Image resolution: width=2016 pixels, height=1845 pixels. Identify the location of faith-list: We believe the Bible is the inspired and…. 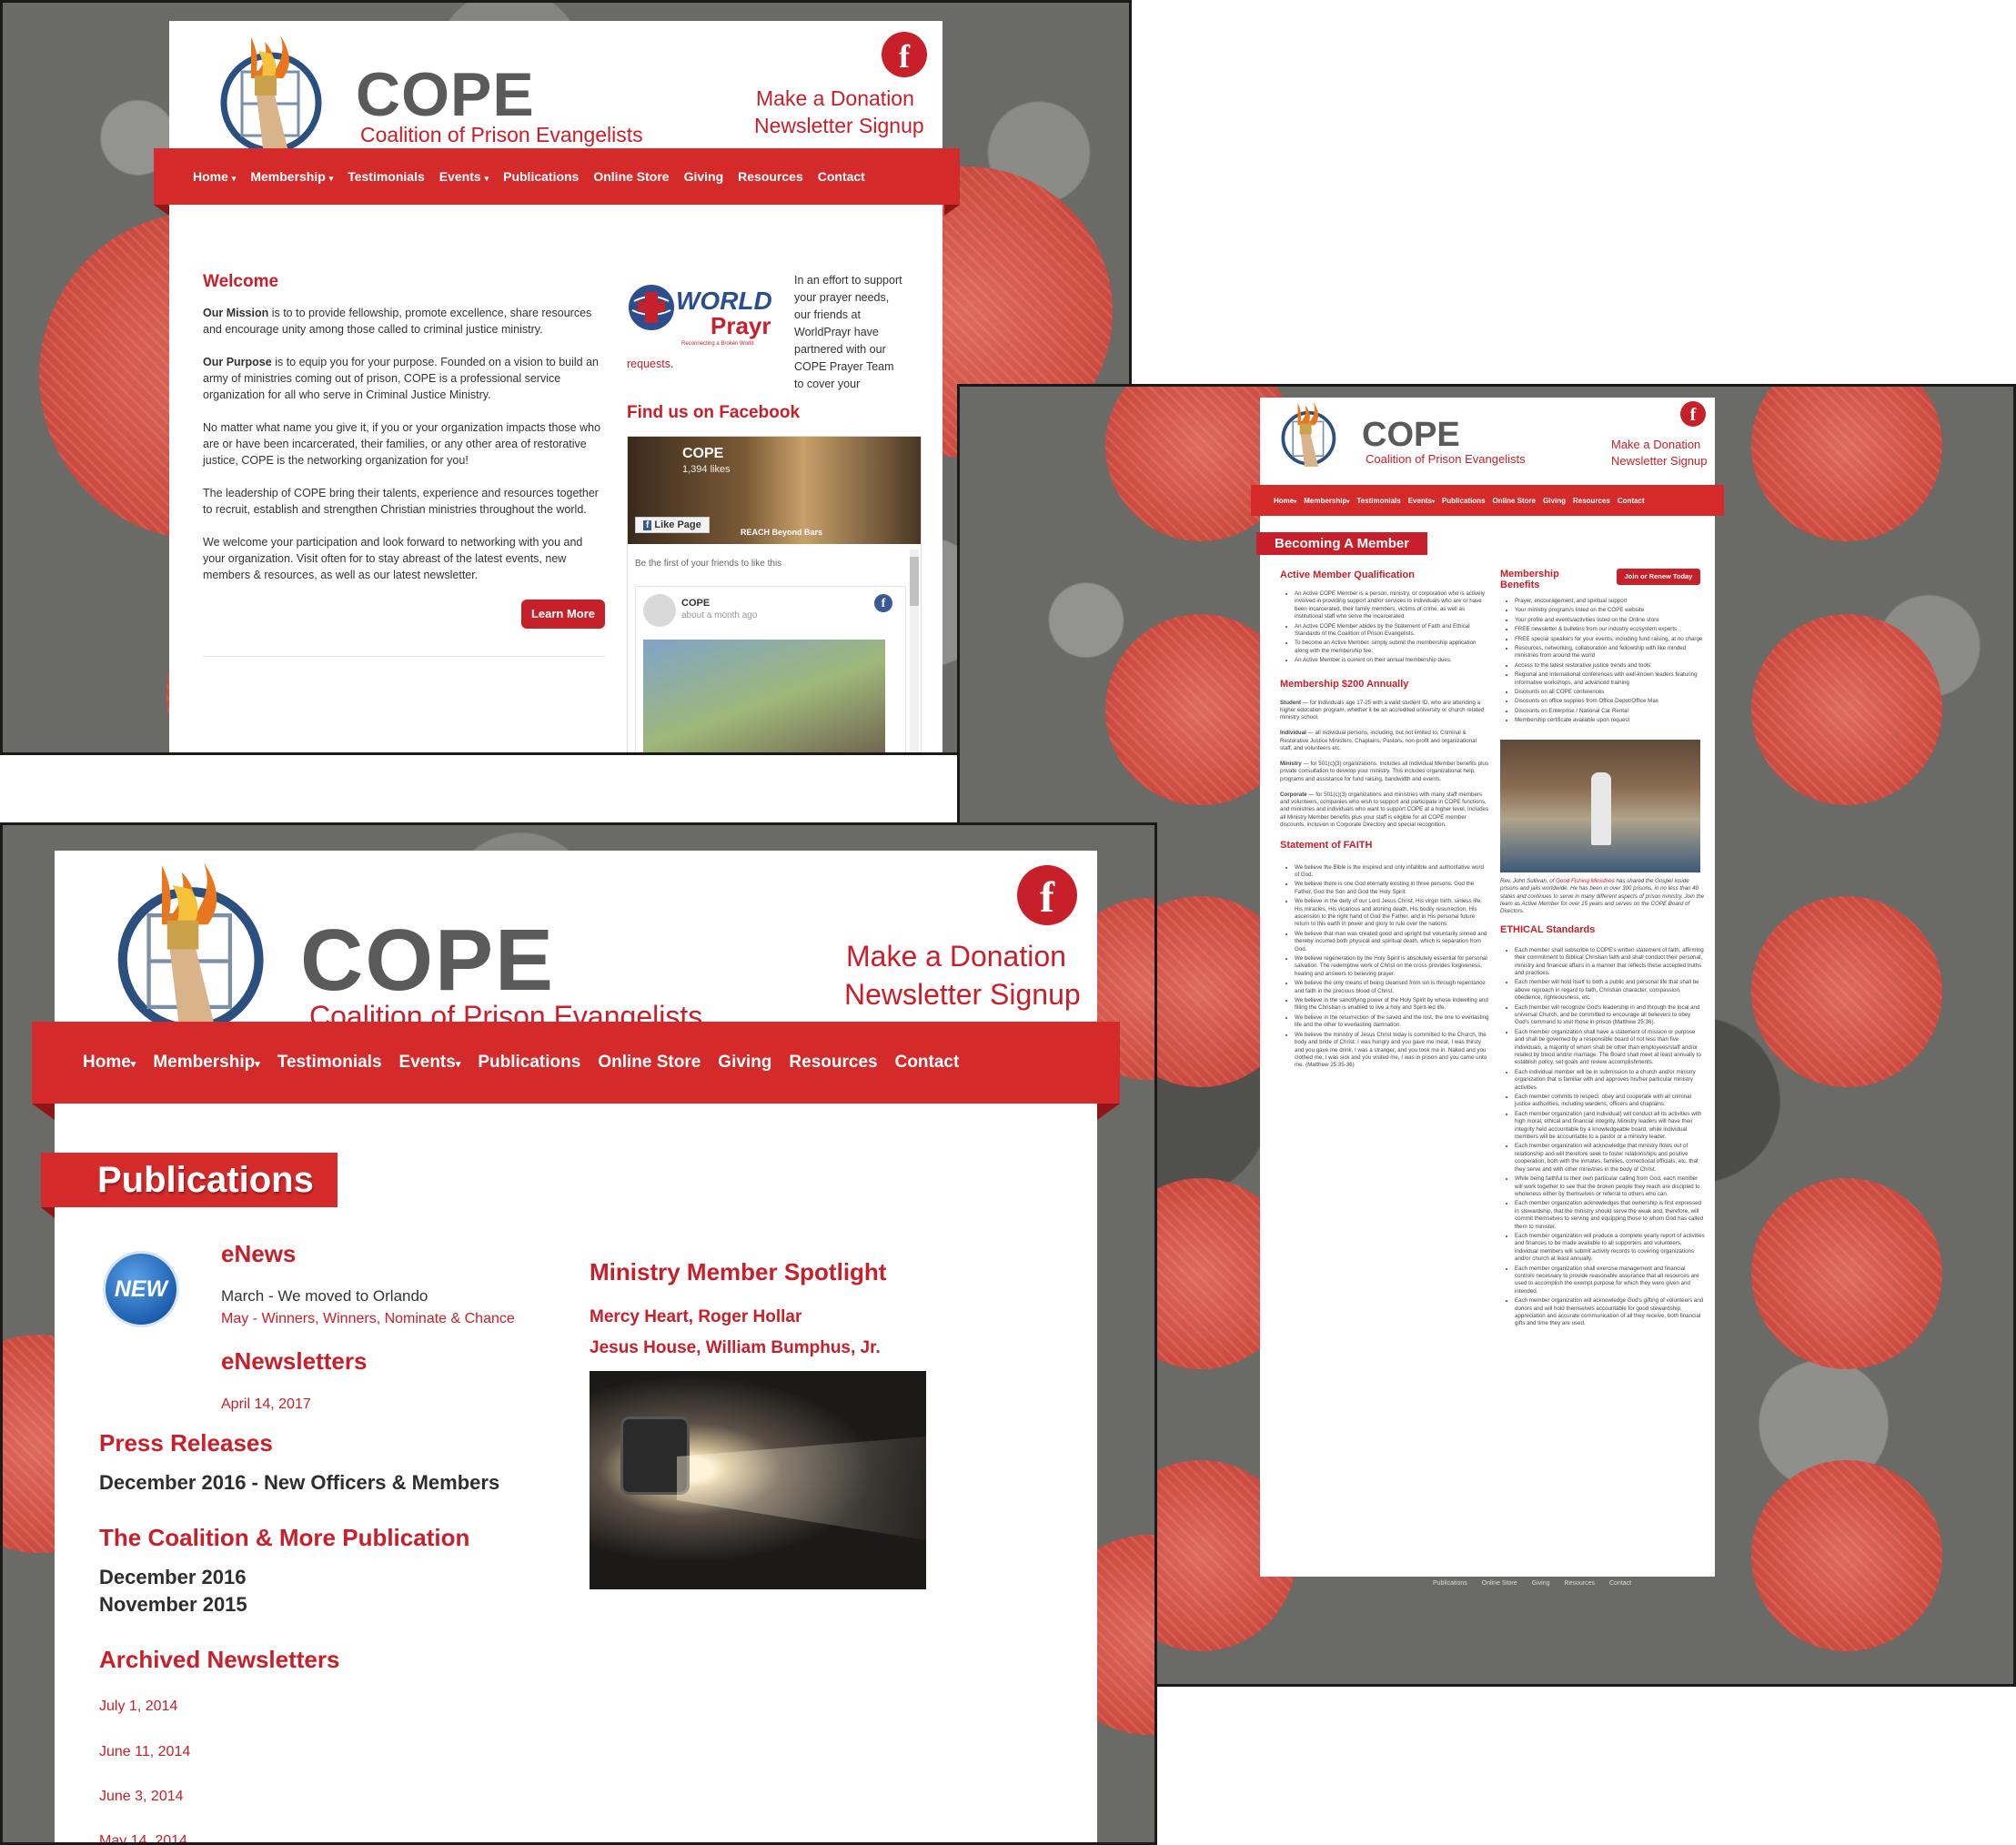
(1385, 967).